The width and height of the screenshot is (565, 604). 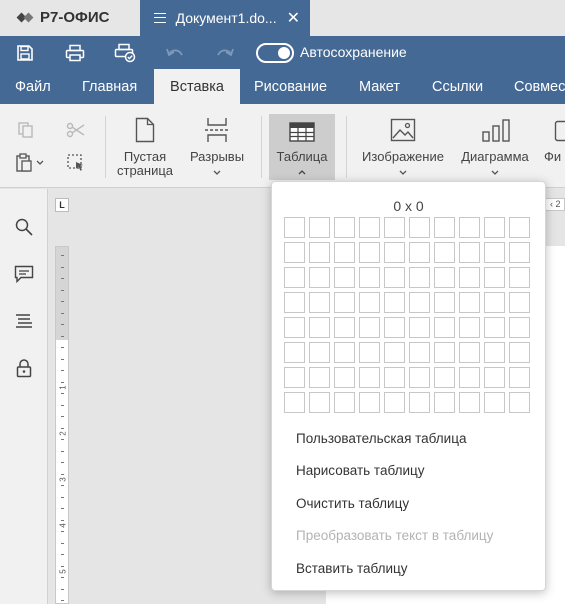 I want to click on comments-button, so click(x=24, y=274).